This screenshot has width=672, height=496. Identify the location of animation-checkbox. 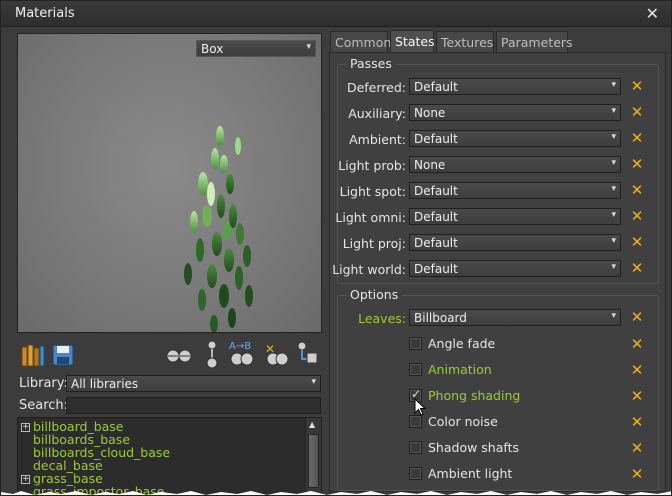
(415, 369).